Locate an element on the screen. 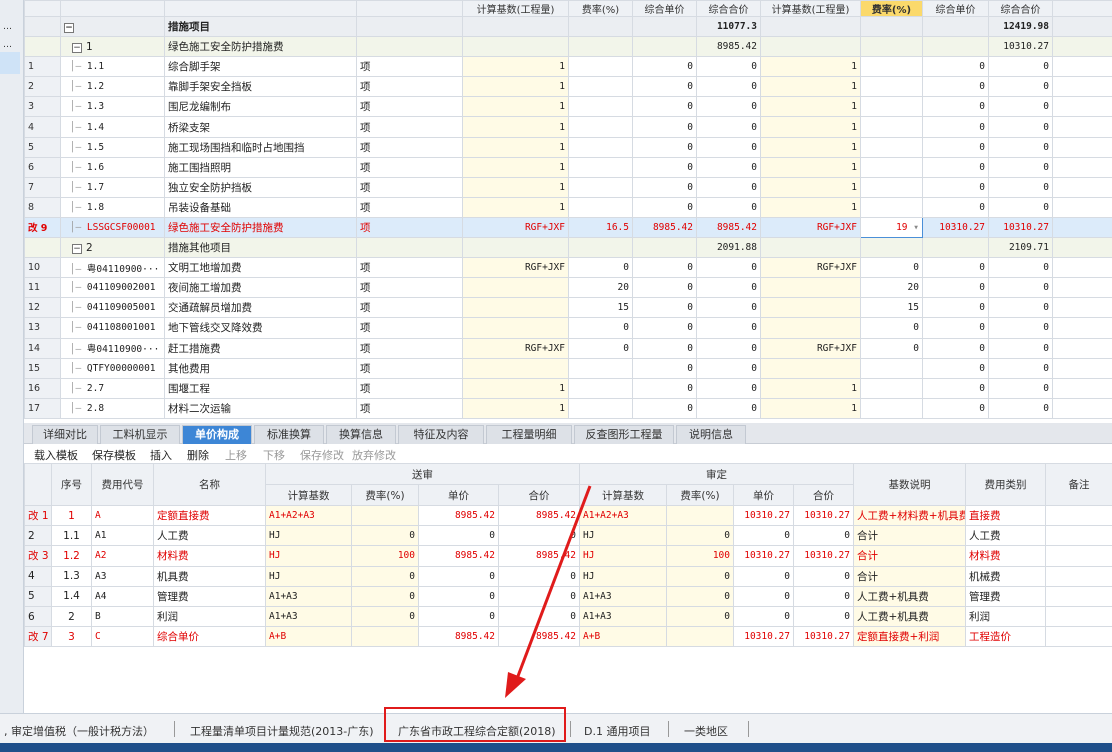 The width and height of the screenshot is (1112, 752). send-rate-cell: 20 is located at coordinates (600, 288).